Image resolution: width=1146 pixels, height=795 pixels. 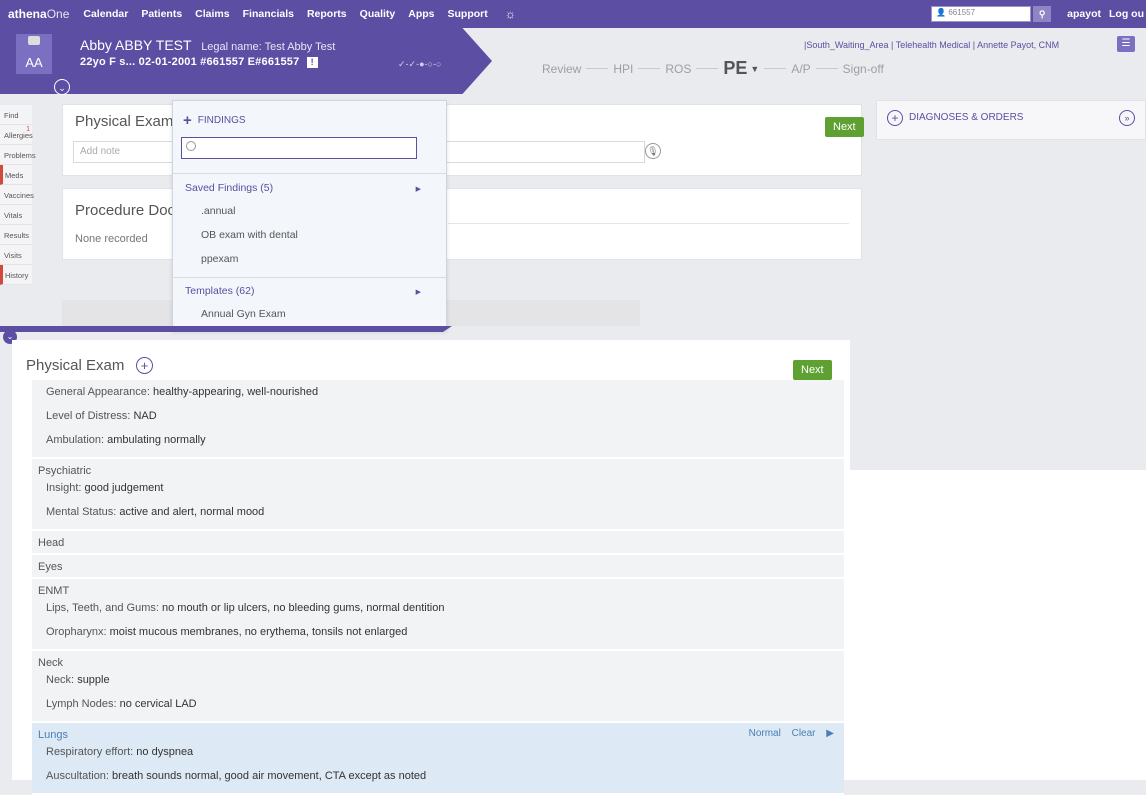 I want to click on alert-flag-icon: !, so click(x=312, y=62).